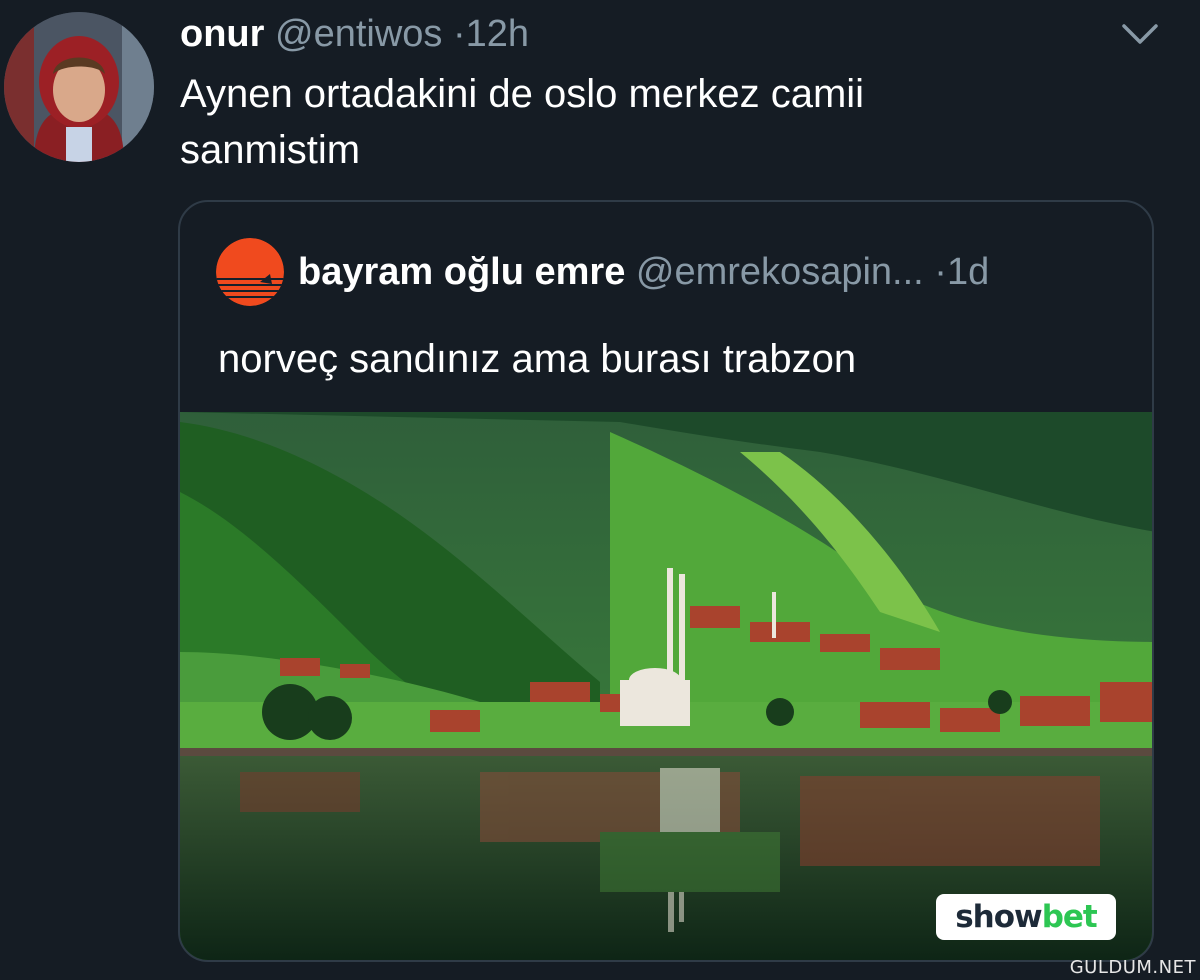 Image resolution: width=1200 pixels, height=980 pixels. I want to click on watermark: GULDUM.NET, so click(1132, 967).